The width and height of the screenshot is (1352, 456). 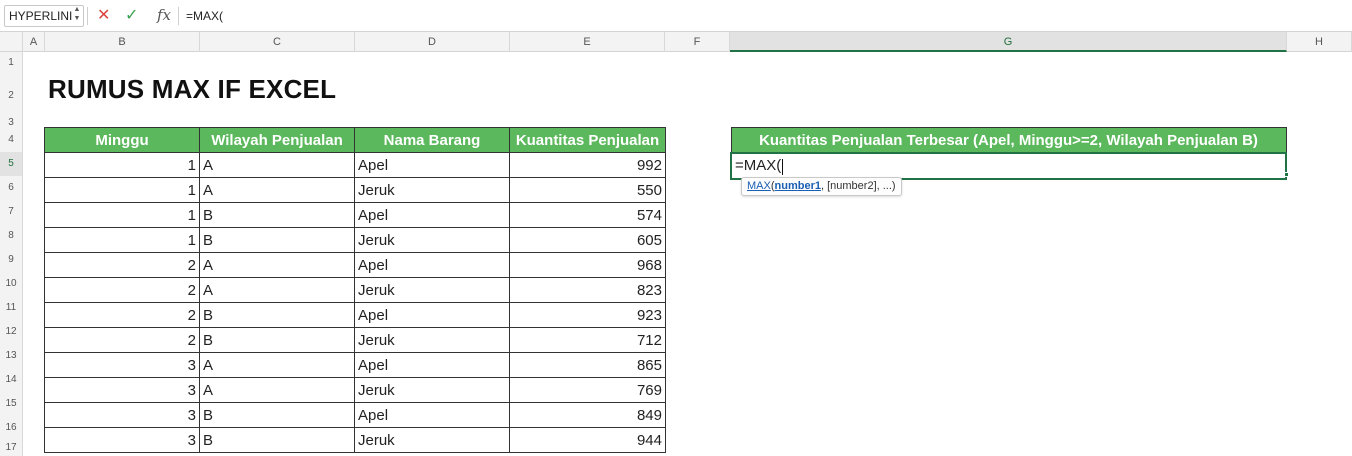 What do you see at coordinates (11, 123) in the screenshot?
I see `row-header-3: 3` at bounding box center [11, 123].